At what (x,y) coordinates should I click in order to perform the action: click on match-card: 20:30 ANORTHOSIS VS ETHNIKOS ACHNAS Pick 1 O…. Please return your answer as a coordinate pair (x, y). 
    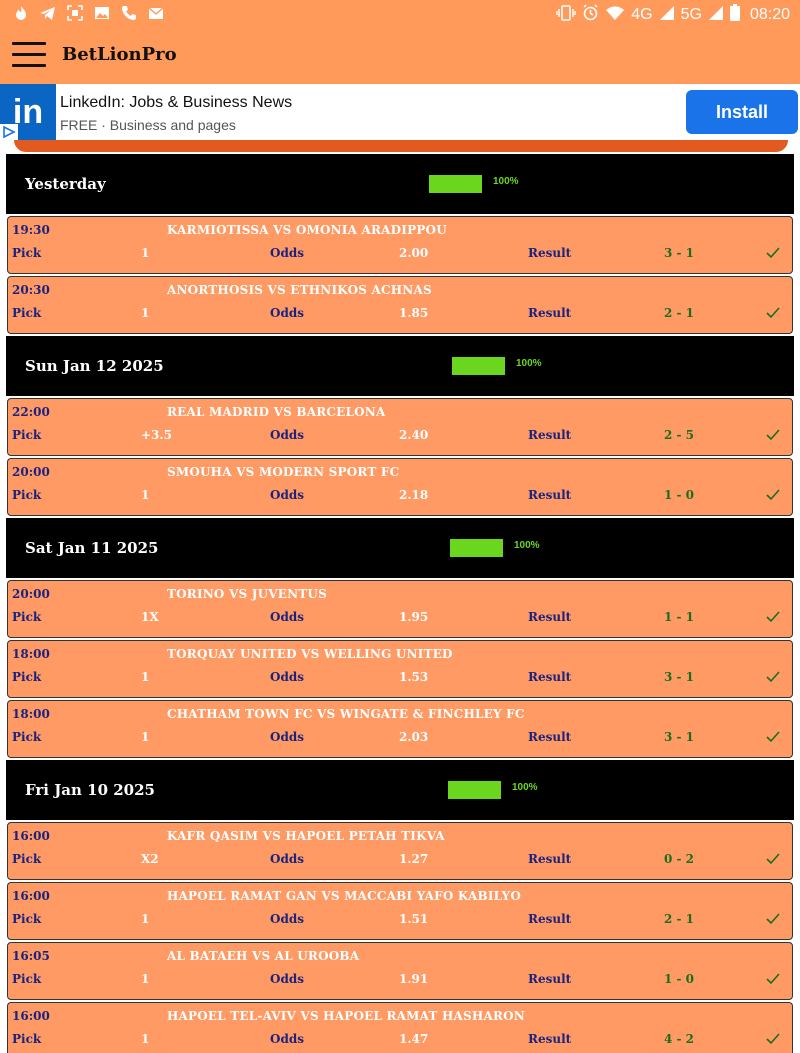
    Looking at the image, I should click on (400, 305).